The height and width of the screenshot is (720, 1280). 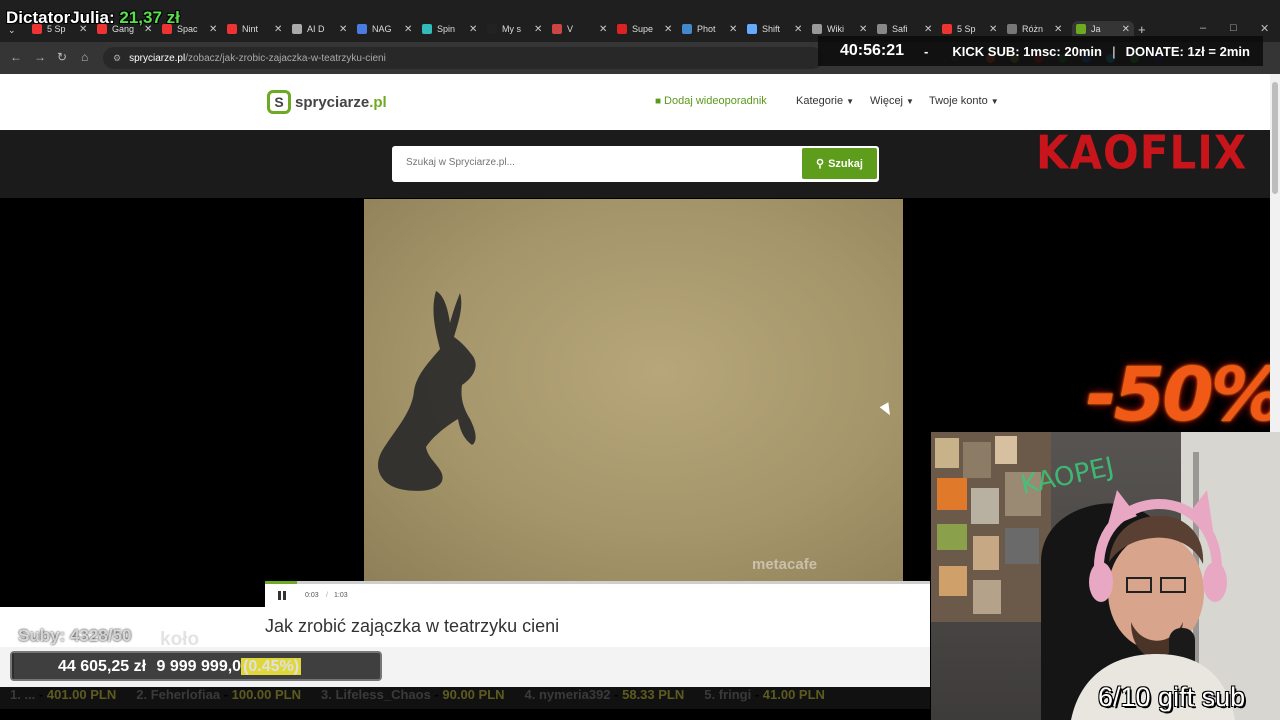 What do you see at coordinates (271, 666) in the screenshot?
I see `goal-percent: (0.45%)` at bounding box center [271, 666].